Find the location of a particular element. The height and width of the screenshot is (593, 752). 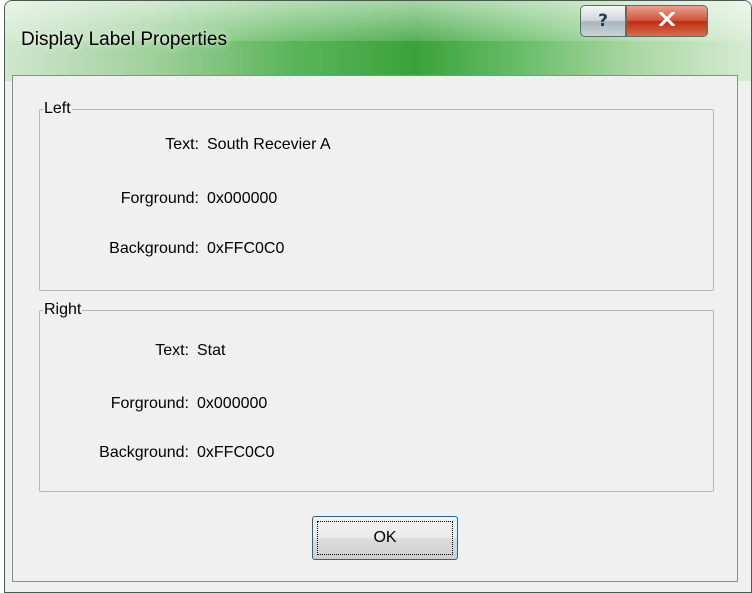

right-text-value: Stat is located at coordinates (211, 350).